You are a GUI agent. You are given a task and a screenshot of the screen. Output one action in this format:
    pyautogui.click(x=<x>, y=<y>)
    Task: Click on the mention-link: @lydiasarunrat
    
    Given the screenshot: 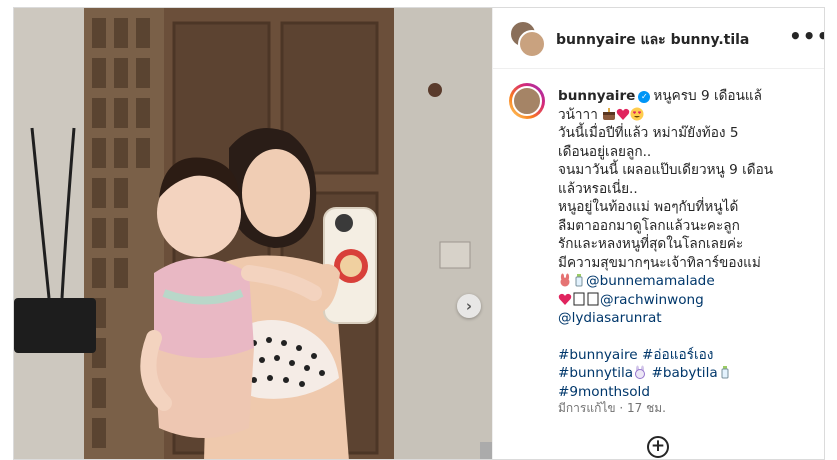 What is the action you would take?
    pyautogui.click(x=674, y=318)
    